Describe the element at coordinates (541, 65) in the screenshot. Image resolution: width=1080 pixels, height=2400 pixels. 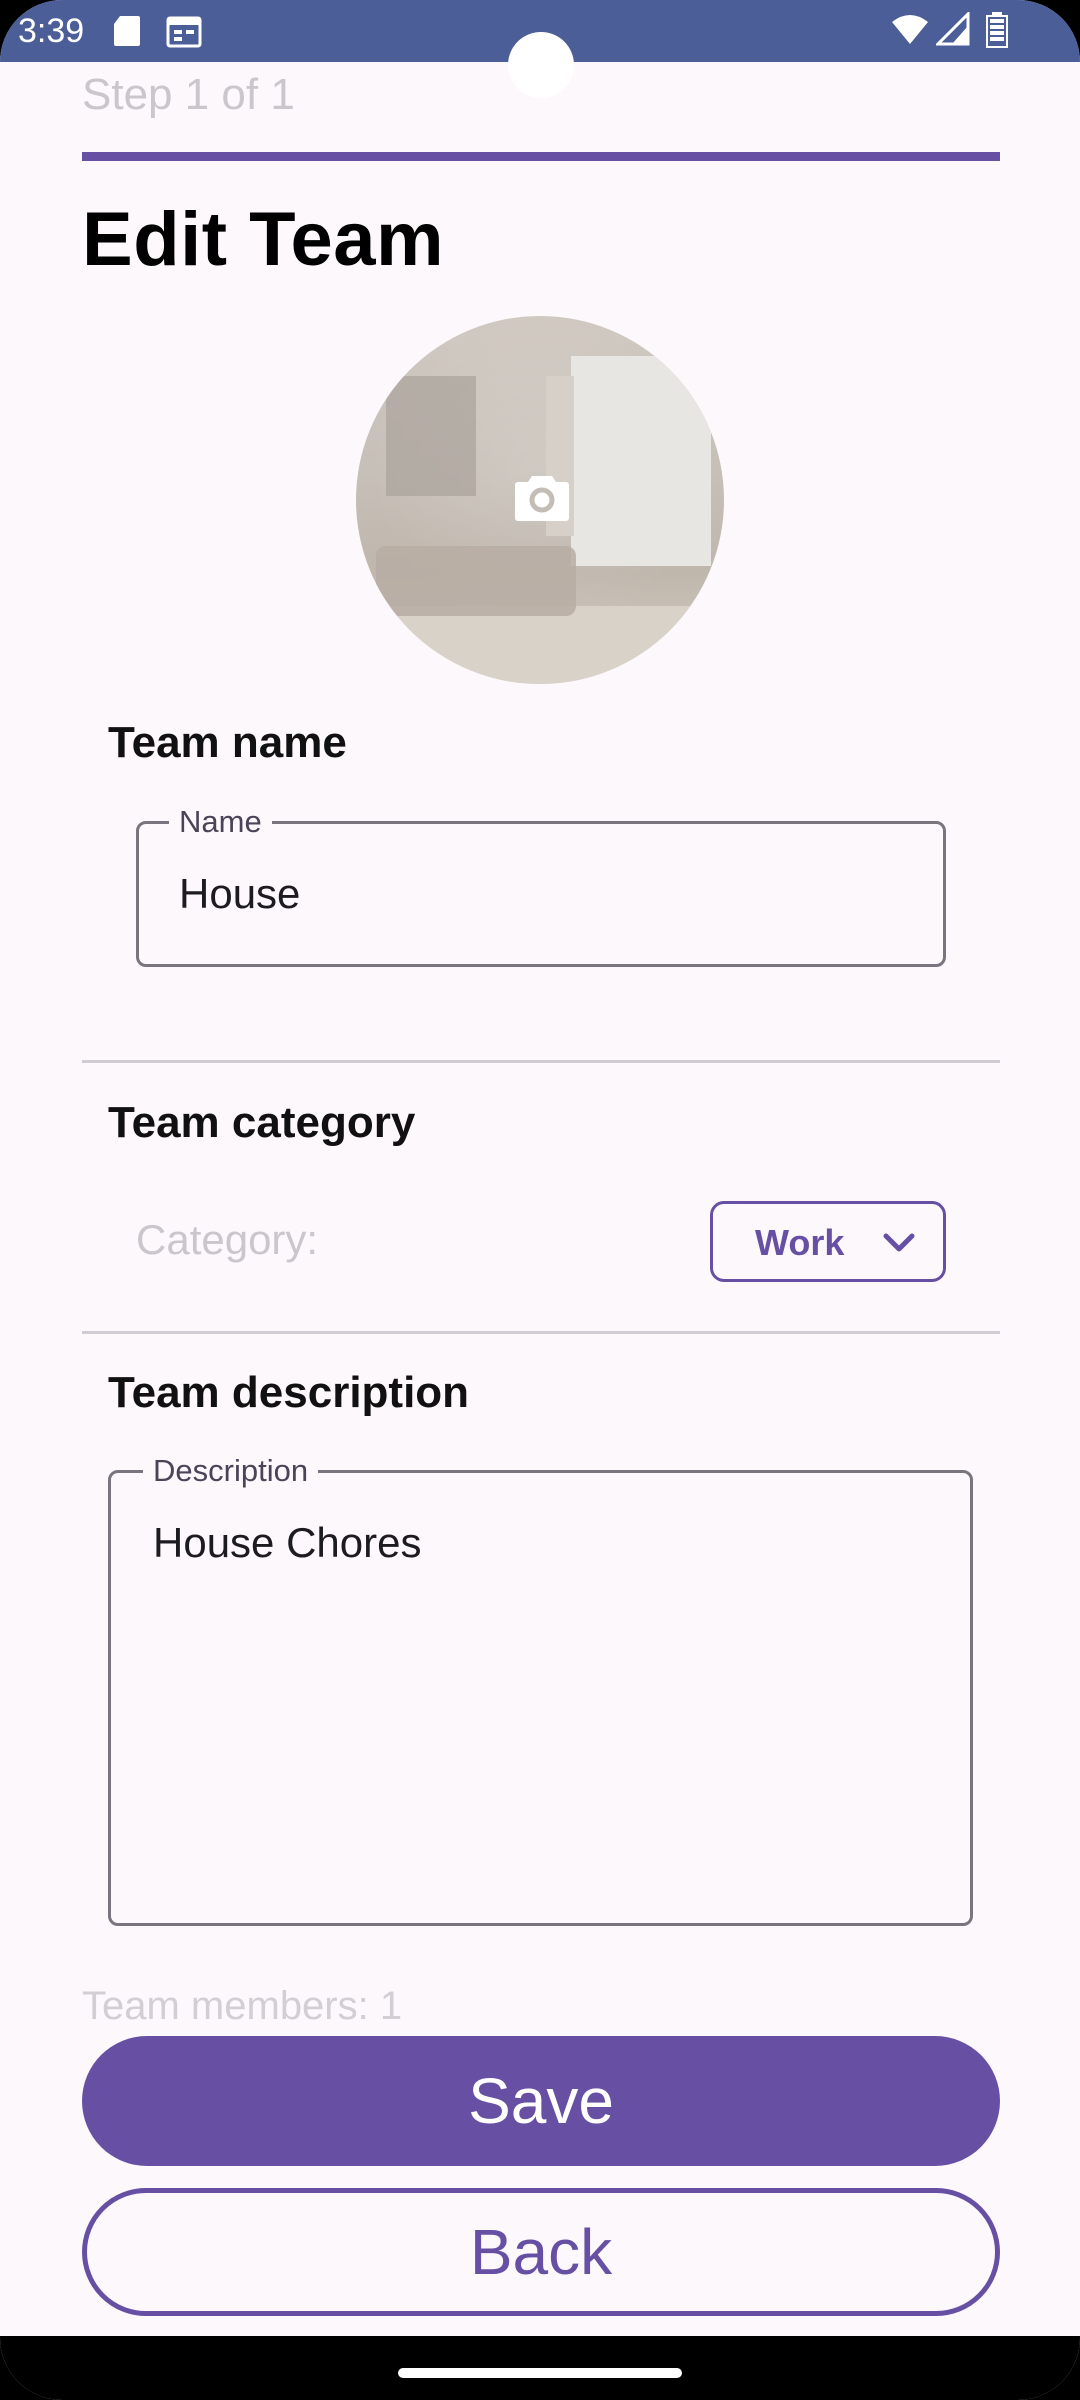
I see `front-camera-cutout` at that location.